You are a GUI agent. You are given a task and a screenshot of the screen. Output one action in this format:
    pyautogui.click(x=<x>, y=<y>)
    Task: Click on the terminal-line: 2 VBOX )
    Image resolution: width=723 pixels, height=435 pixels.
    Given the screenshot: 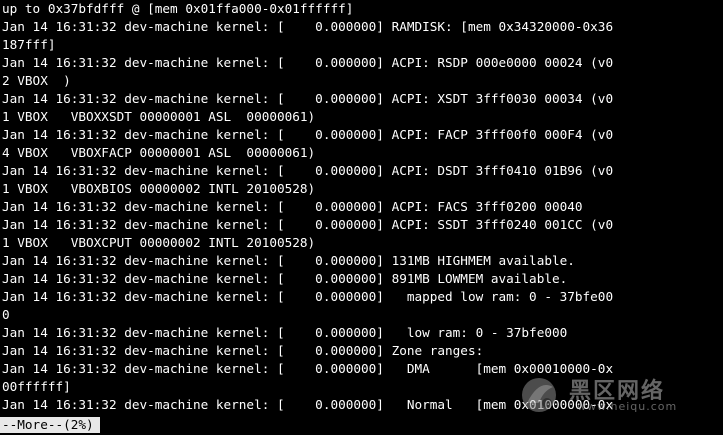 What is the action you would take?
    pyautogui.click(x=36, y=80)
    